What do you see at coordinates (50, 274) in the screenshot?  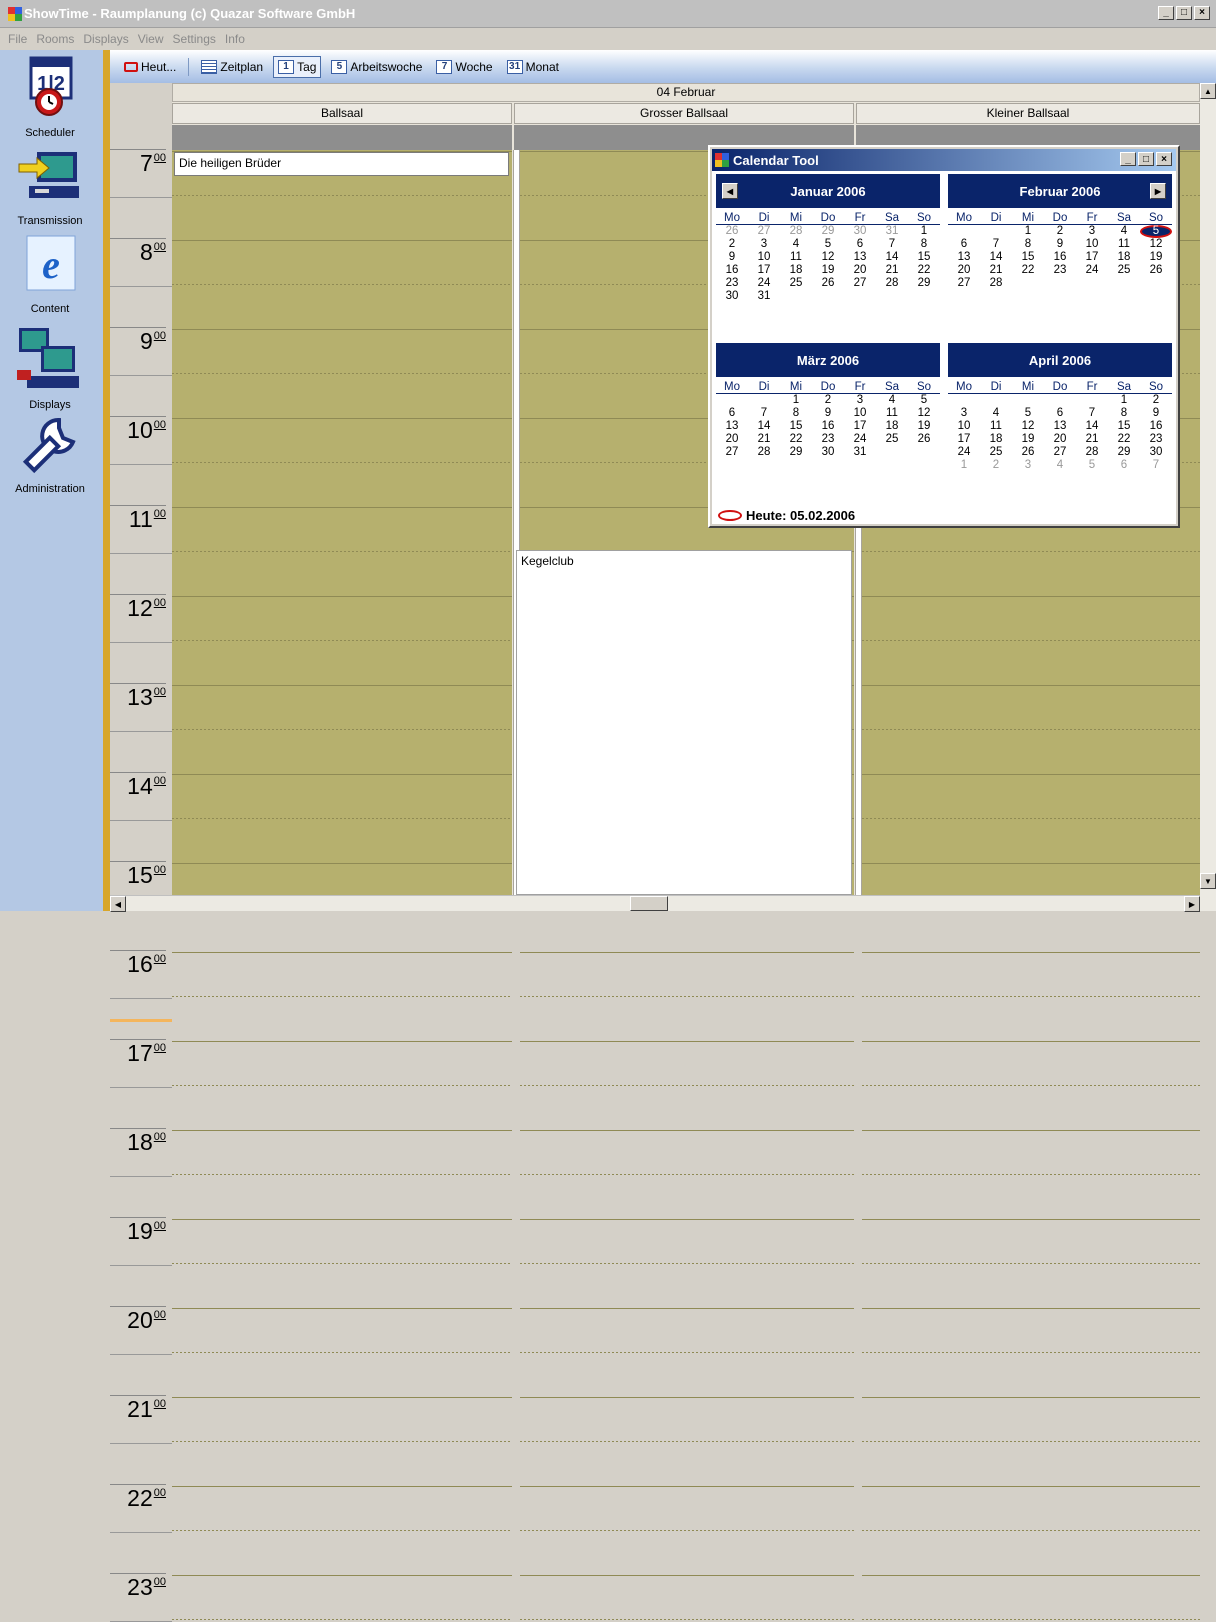 I see `sidebar-item-content: e Content` at bounding box center [50, 274].